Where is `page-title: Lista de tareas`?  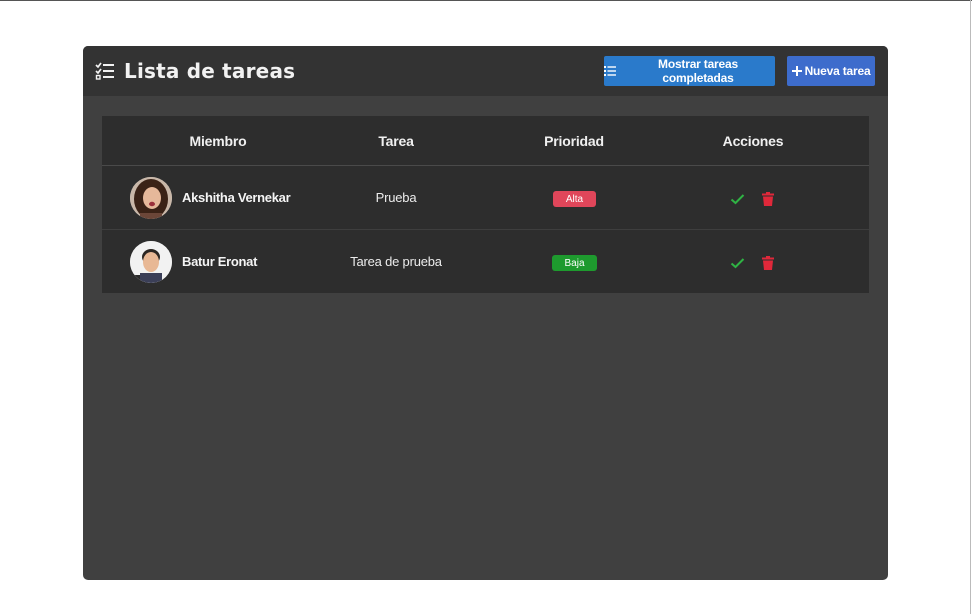 page-title: Lista de tareas is located at coordinates (210, 71).